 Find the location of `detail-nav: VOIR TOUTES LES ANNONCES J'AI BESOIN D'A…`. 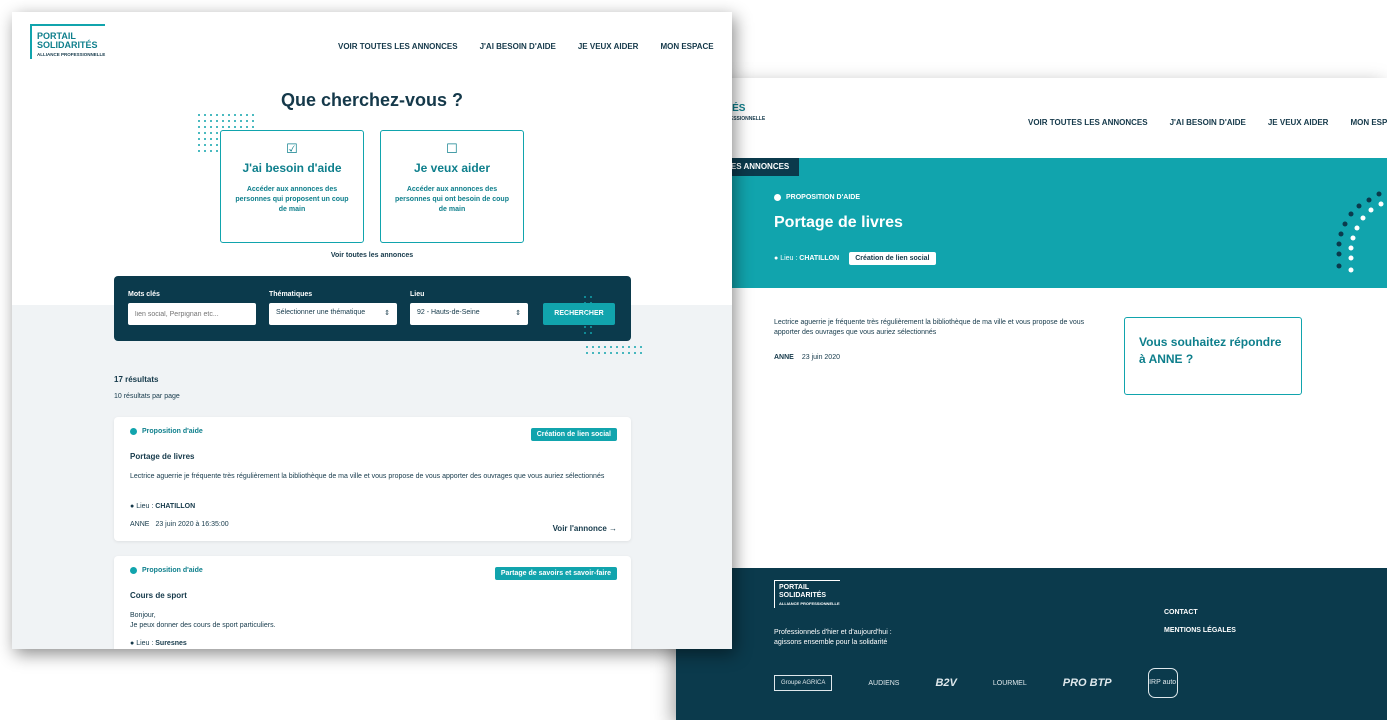

detail-nav: VOIR TOUTES LES ANNONCES J'AI BESOIN D'A… is located at coordinates (1207, 122).